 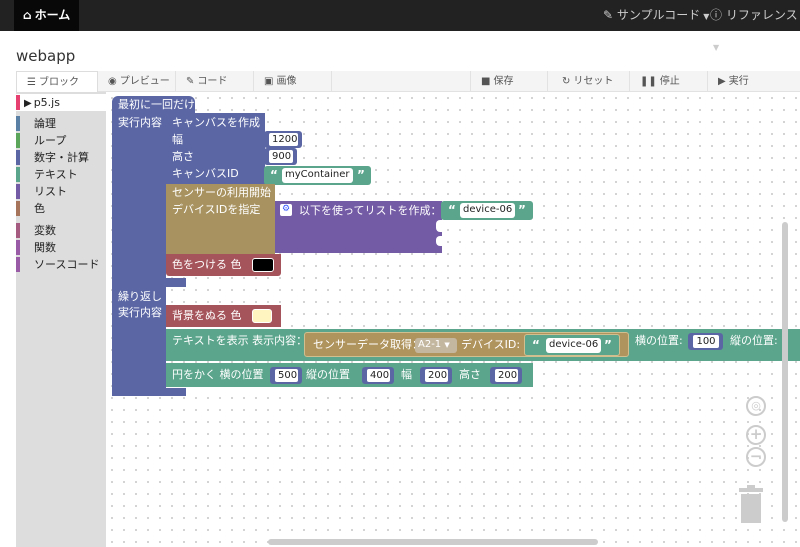 I want to click on toolbox-item-loop: ループ, so click(x=61, y=140).